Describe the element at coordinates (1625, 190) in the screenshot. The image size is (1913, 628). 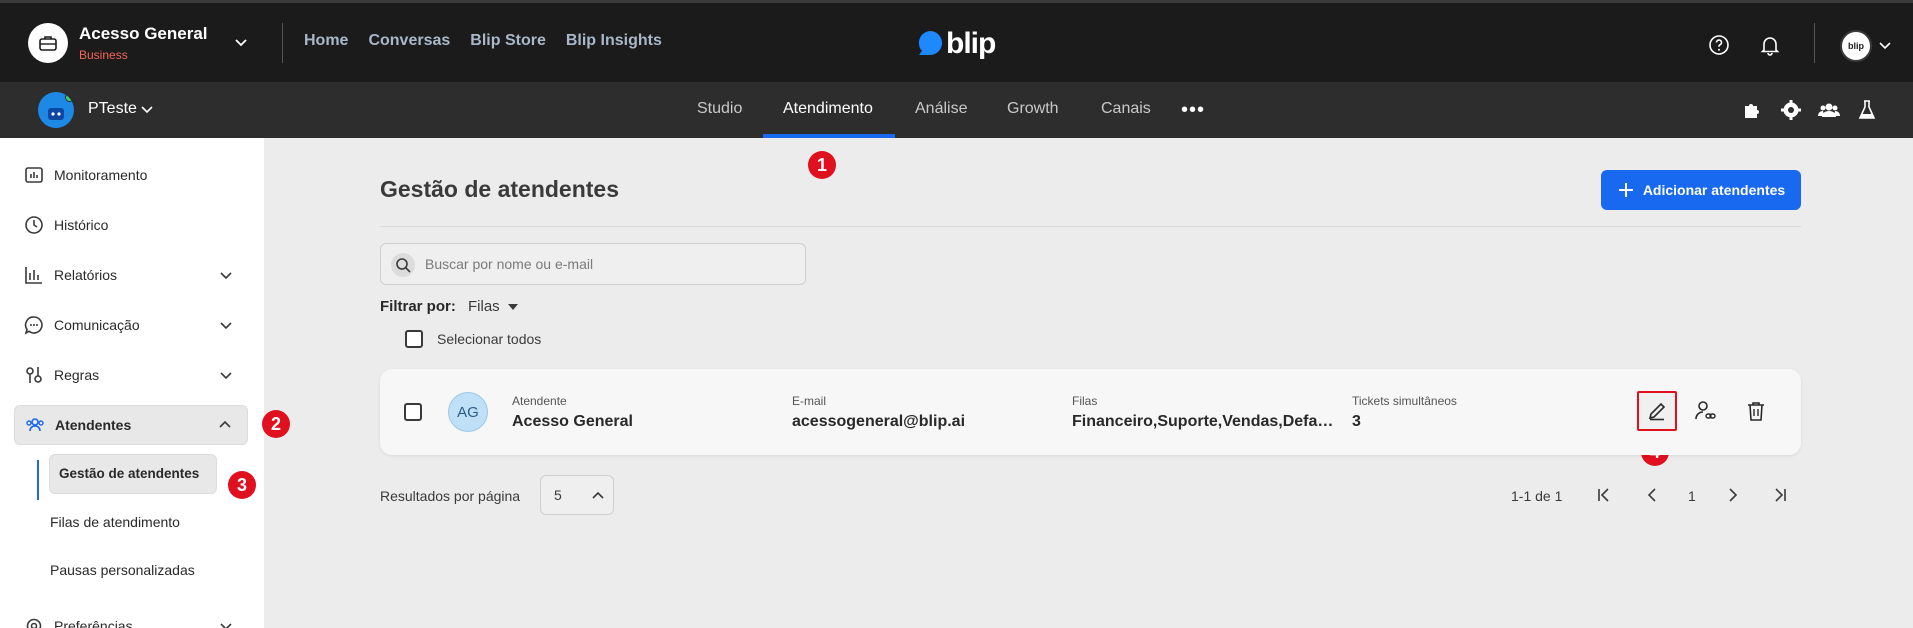
I see `plus-icon` at that location.